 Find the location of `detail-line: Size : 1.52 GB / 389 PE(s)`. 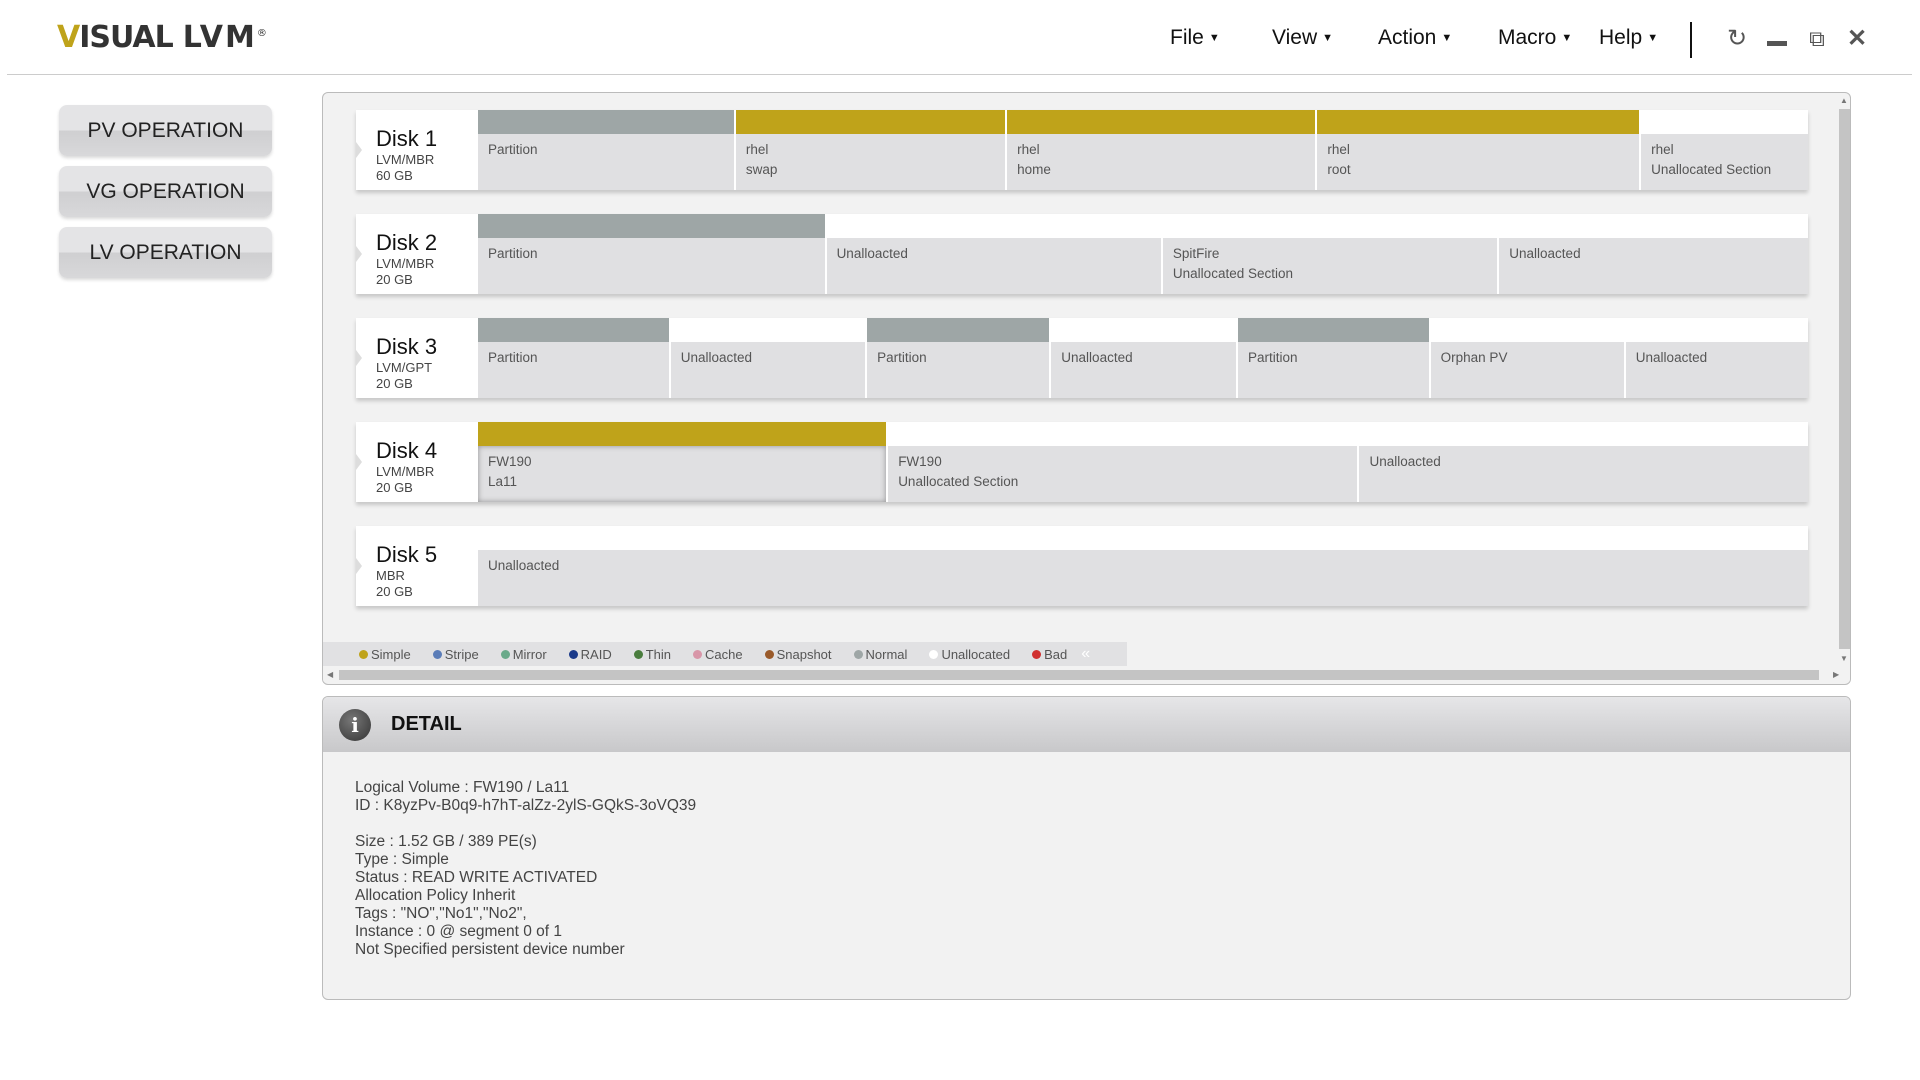

detail-line: Size : 1.52 GB / 389 PE(s) is located at coordinates (446, 841).